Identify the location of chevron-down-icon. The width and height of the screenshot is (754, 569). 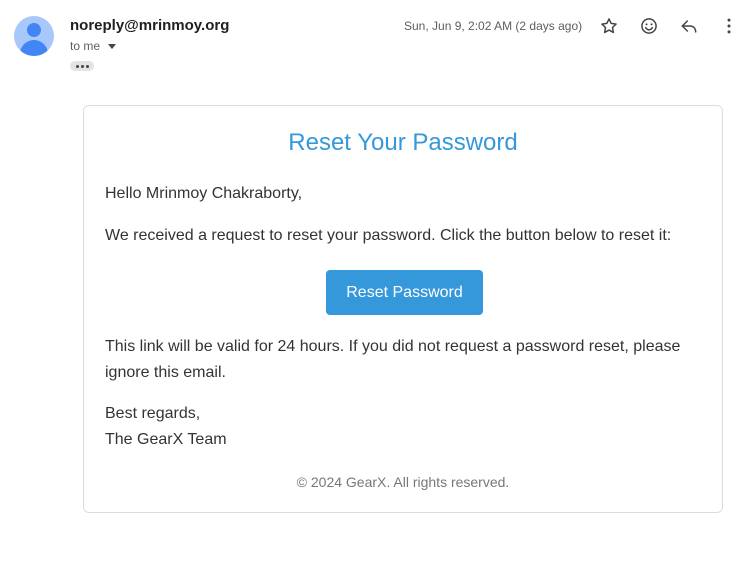
(112, 46).